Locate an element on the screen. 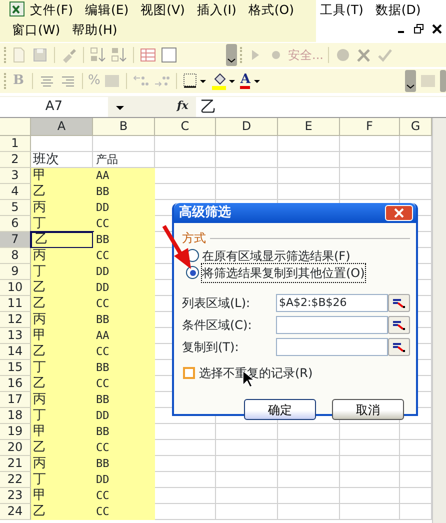 The width and height of the screenshot is (446, 523). row-header: 6 is located at coordinates (15, 224).